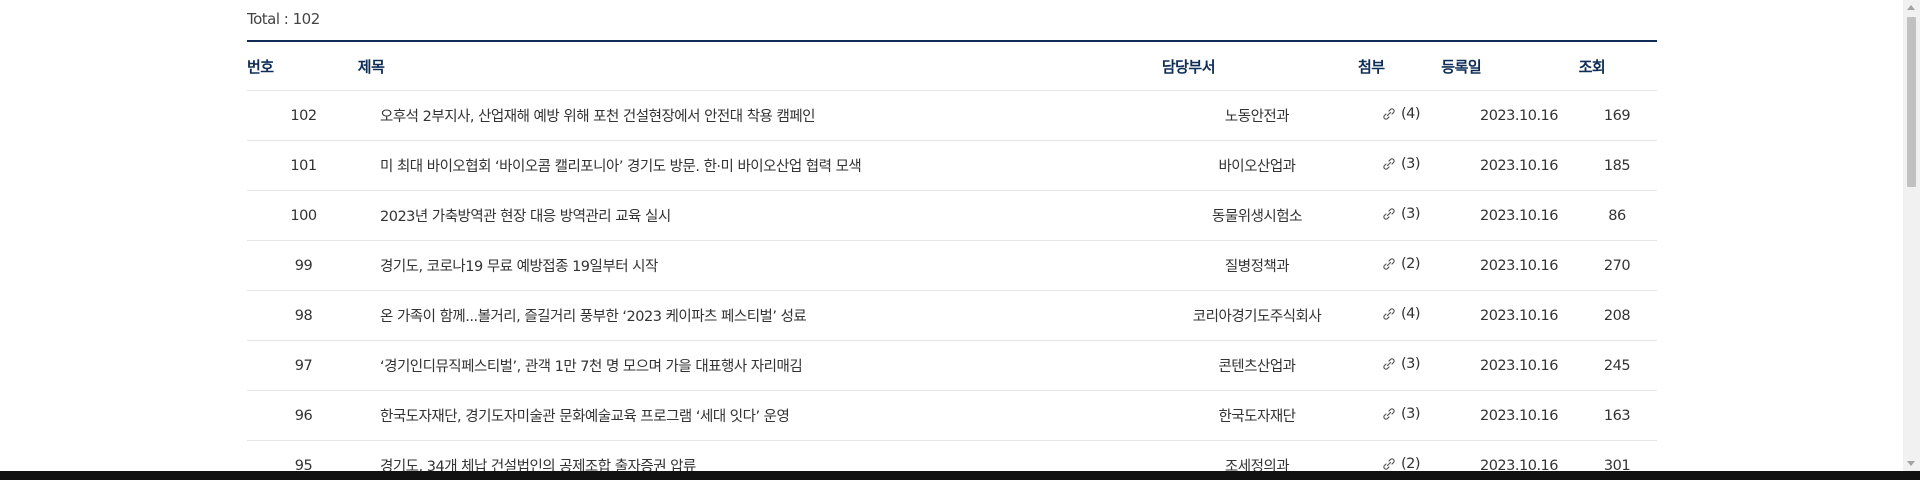 The height and width of the screenshot is (480, 1920). I want to click on scrollbar-thumb, so click(1911, 102).